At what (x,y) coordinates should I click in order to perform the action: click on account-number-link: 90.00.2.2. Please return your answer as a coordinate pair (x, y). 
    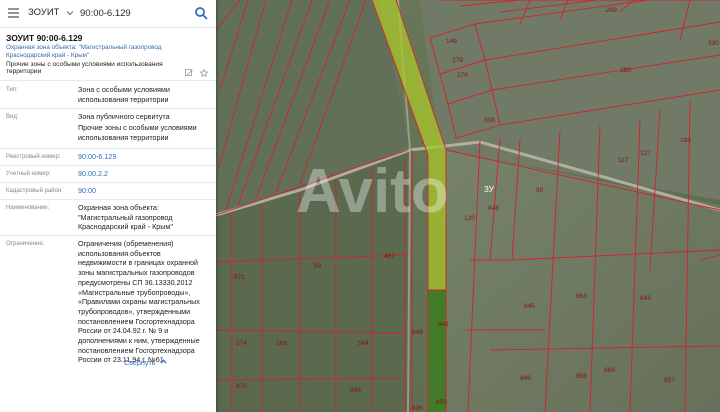
    Looking at the image, I should click on (144, 174).